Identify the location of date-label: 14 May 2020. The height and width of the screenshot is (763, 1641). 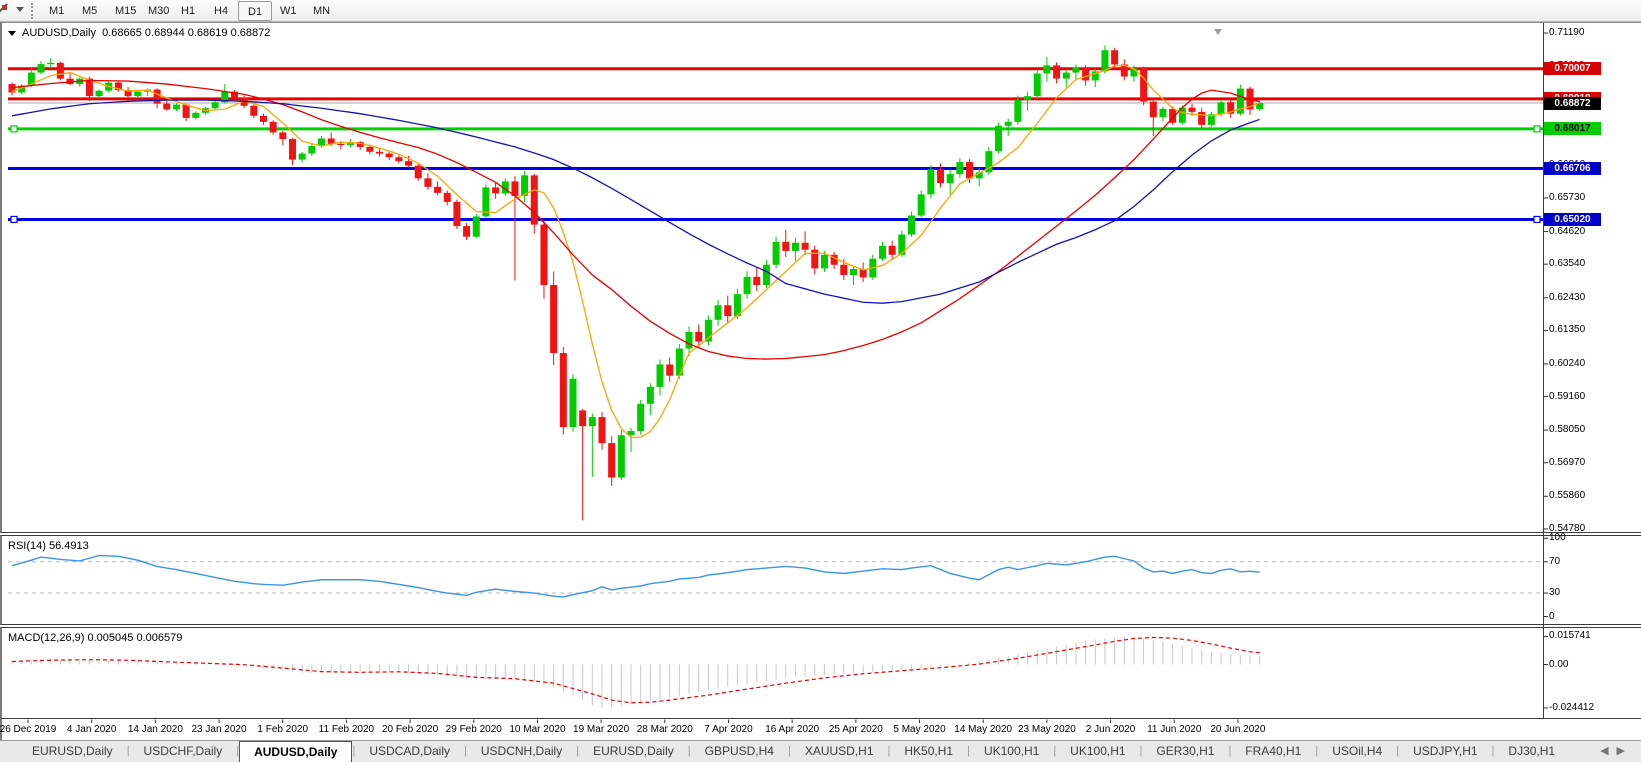
(983, 729).